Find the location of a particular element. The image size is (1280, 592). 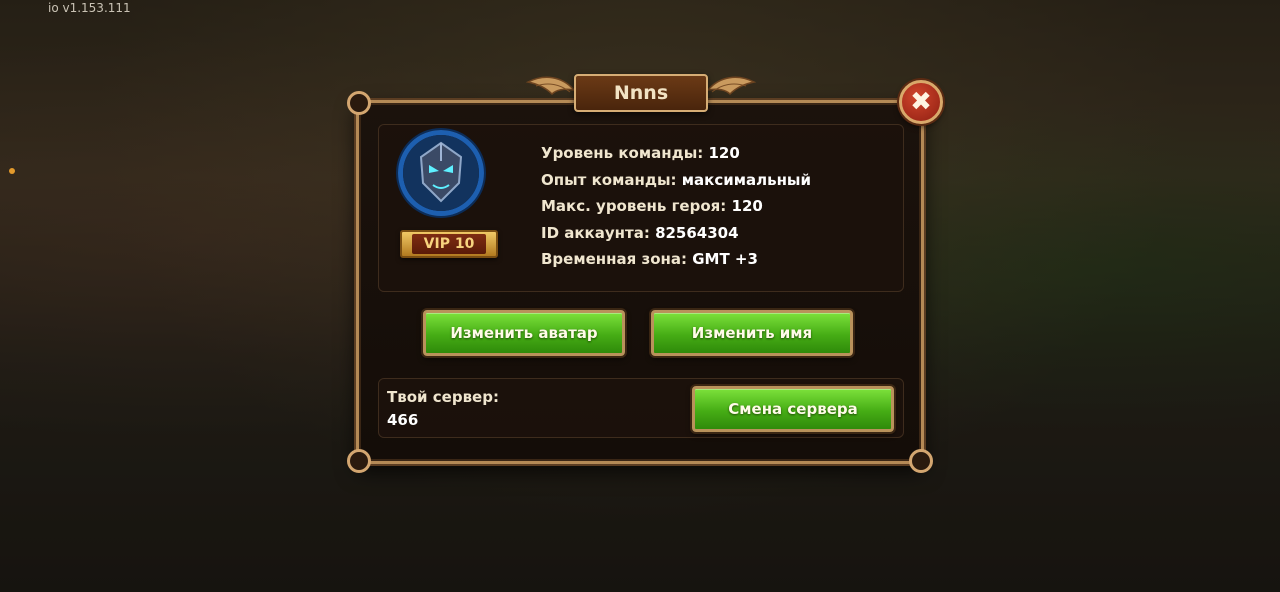

stat-value: 82564304 is located at coordinates (697, 232).